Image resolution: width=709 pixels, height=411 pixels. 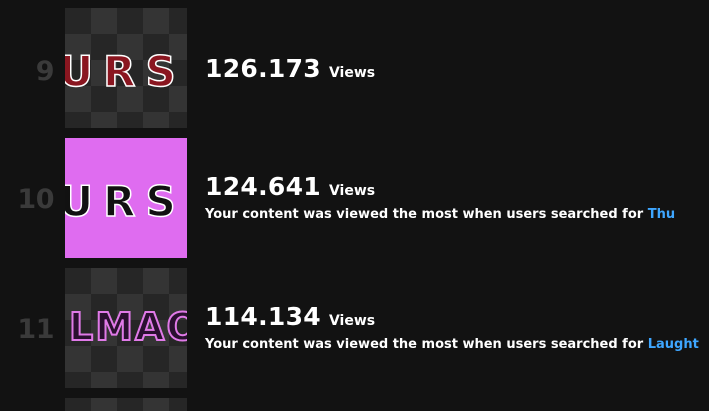 I want to click on rank-number: 9, so click(x=45, y=71).